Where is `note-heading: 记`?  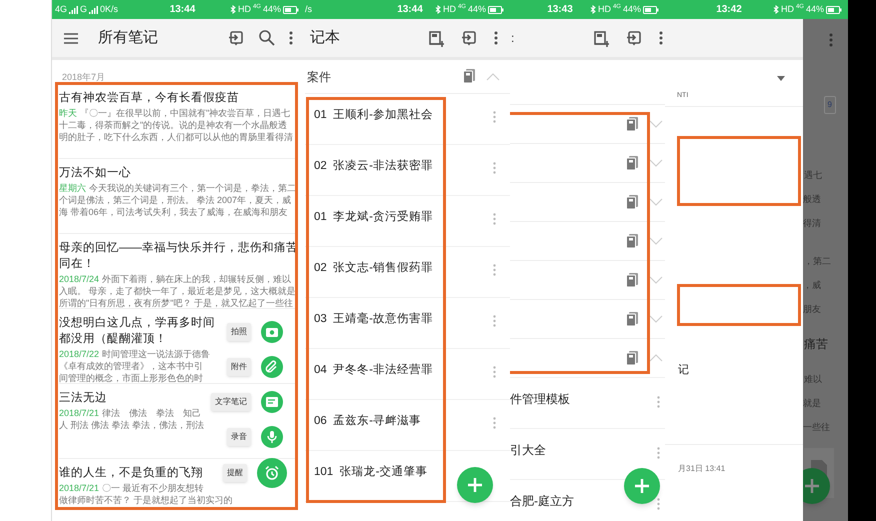
note-heading: 记 is located at coordinates (683, 370).